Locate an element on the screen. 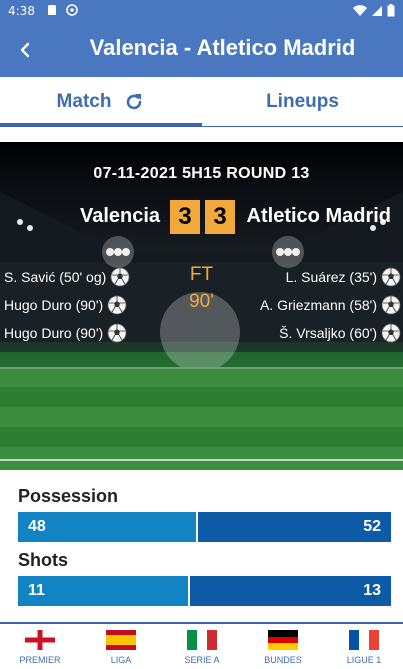 This screenshot has width=403, height=669. away-goal-event: Š. Vrsaljko (60') is located at coordinates (340, 333).